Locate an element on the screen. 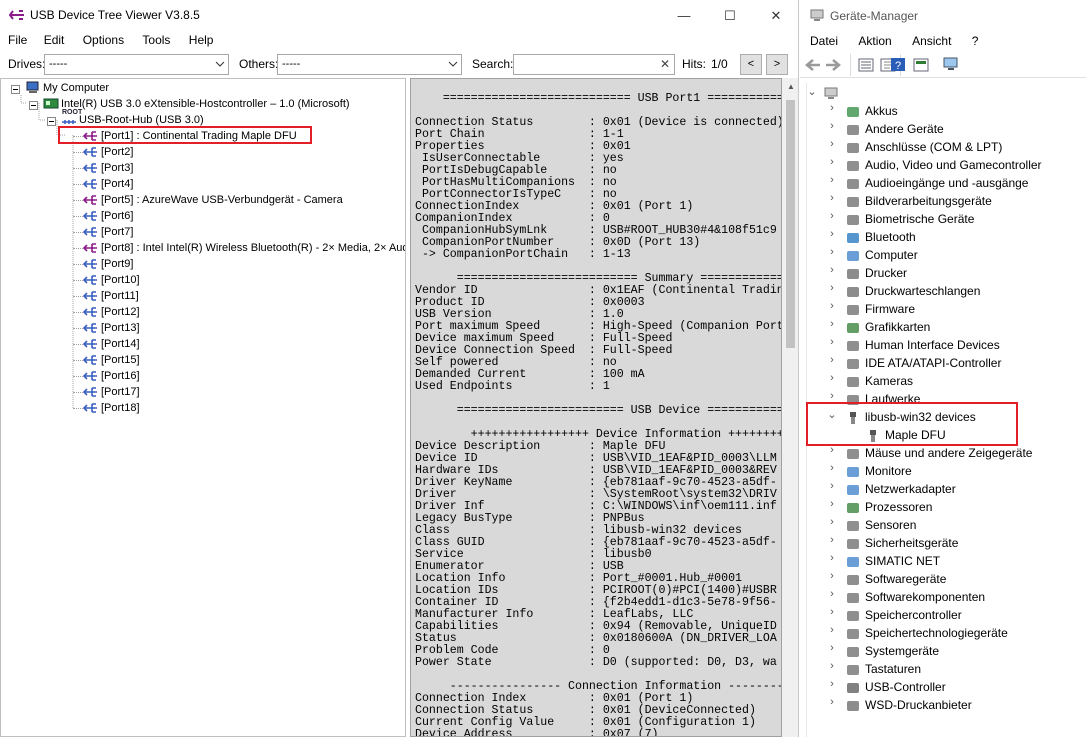  dm-category: Speichercontroller is located at coordinates (903, 615).